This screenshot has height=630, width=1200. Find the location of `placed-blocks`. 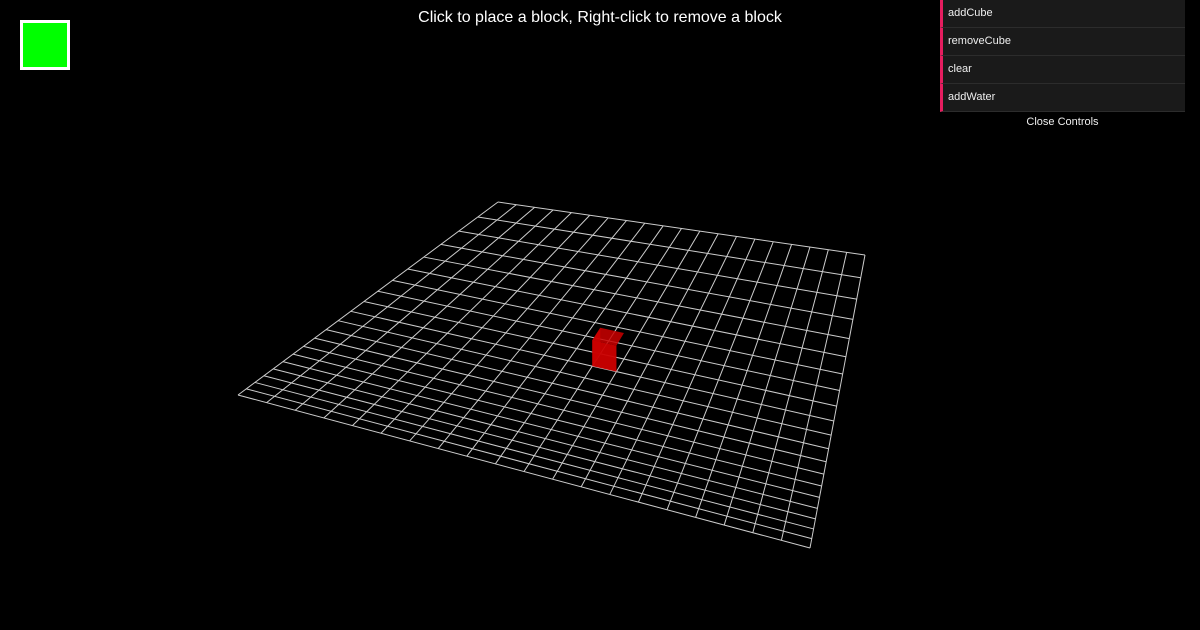

placed-blocks is located at coordinates (608, 349).